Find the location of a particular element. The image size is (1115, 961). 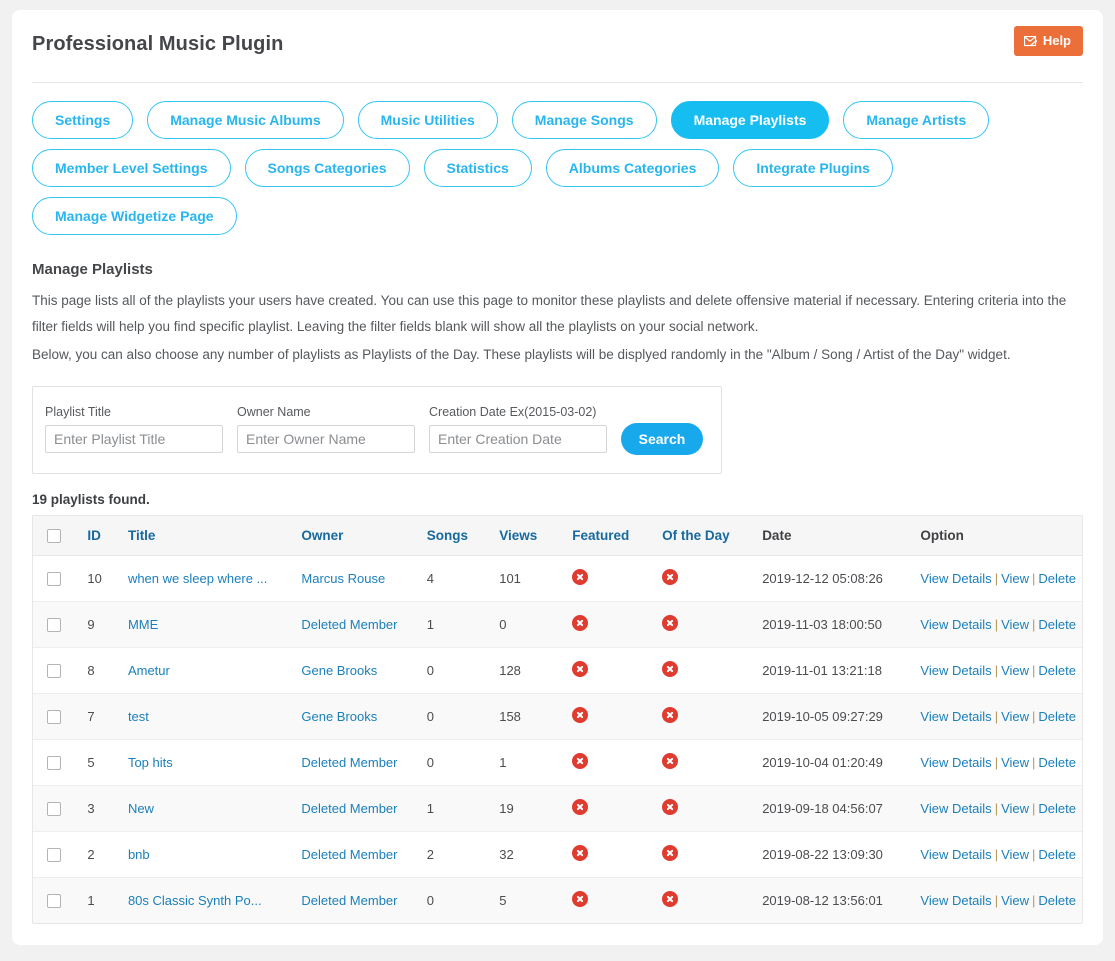

tab-manage-playlists: Manage Playlists is located at coordinates (750, 120).